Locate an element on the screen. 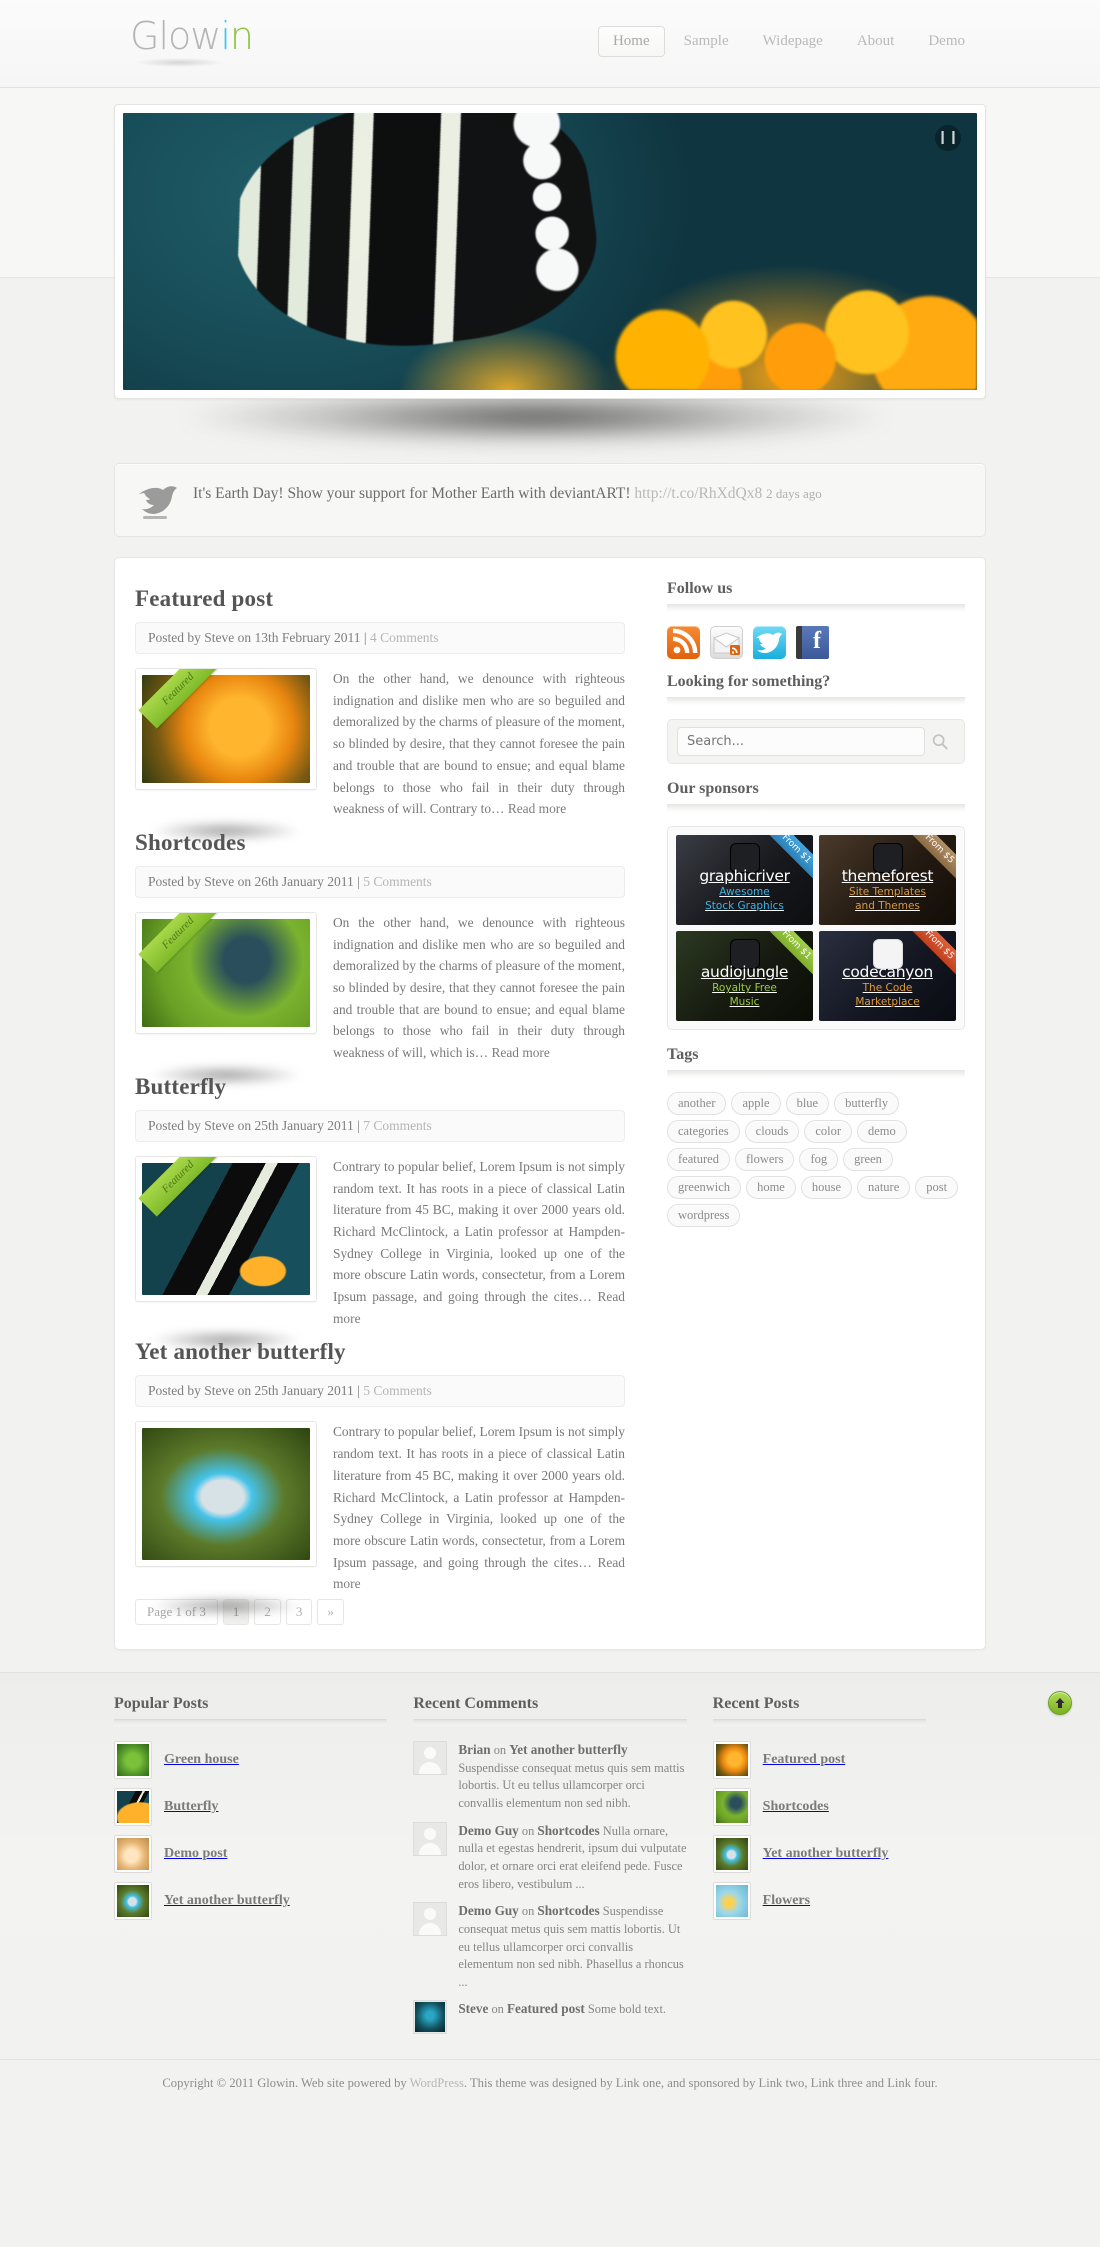 The width and height of the screenshot is (1100, 2247). tags-heading: Tags is located at coordinates (683, 1054).